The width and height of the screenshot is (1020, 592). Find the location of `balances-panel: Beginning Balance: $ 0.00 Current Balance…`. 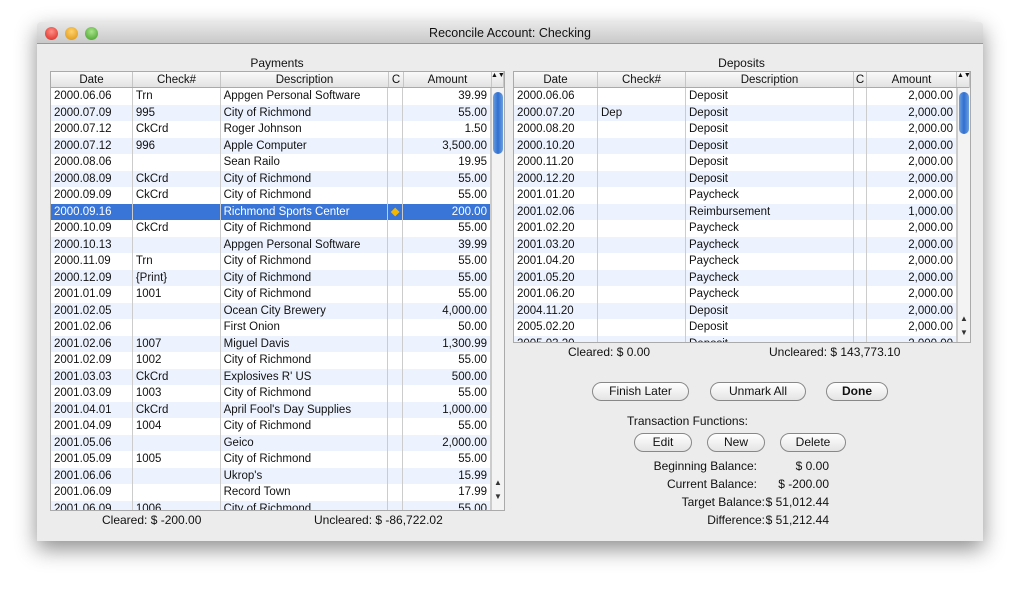

balances-panel: Beginning Balance: $ 0.00 Current Balance… is located at coordinates (717, 495).